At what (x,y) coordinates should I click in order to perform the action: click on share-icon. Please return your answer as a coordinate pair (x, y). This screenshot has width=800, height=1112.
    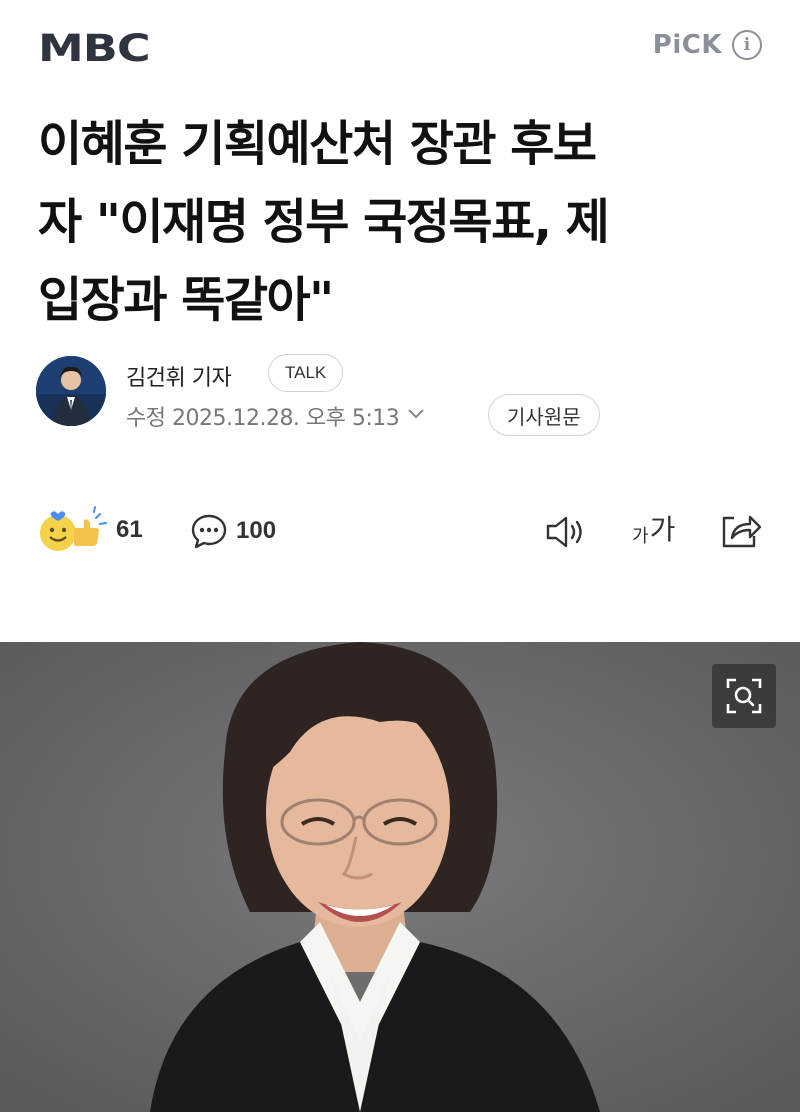
    Looking at the image, I should click on (742, 531).